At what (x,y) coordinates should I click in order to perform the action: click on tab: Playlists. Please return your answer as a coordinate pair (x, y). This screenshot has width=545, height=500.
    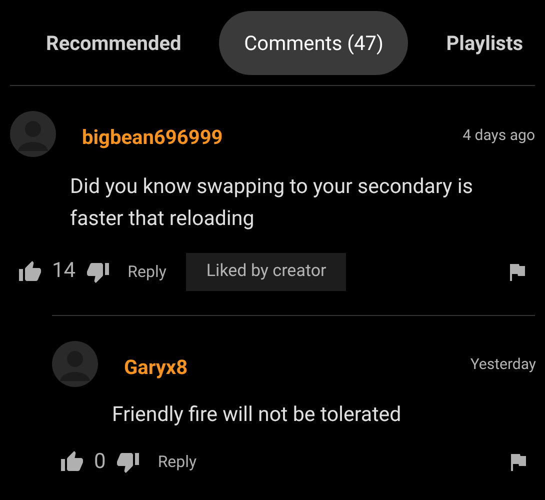
    Looking at the image, I should click on (484, 43).